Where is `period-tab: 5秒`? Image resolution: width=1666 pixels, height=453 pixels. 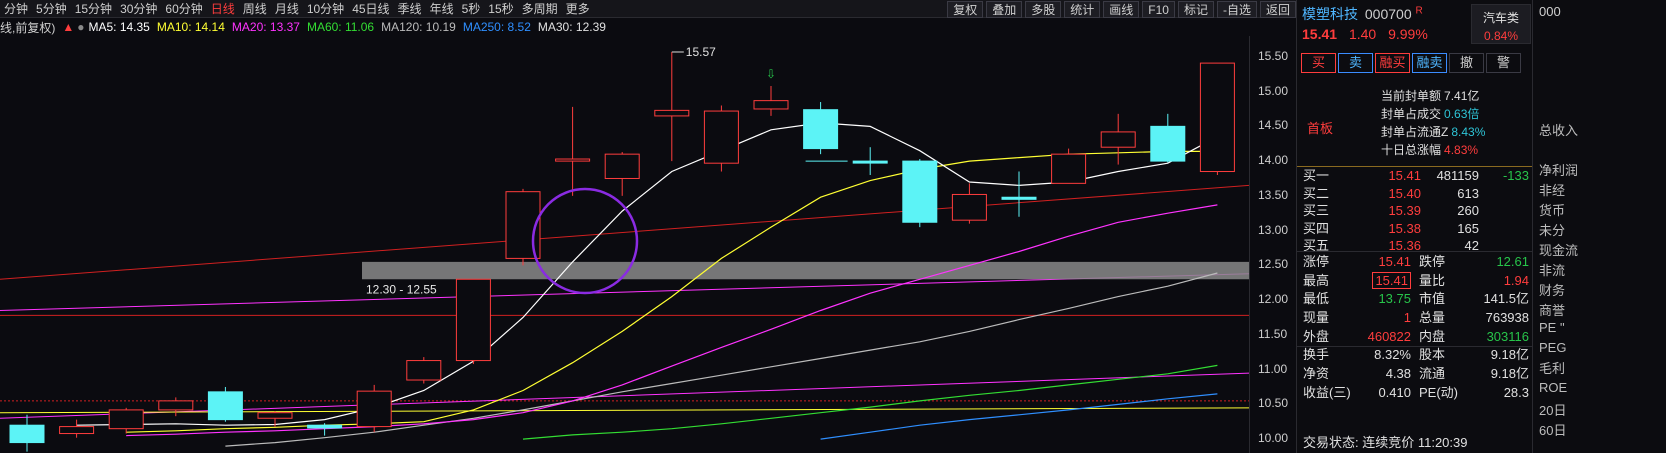 period-tab: 5秒 is located at coordinates (471, 9).